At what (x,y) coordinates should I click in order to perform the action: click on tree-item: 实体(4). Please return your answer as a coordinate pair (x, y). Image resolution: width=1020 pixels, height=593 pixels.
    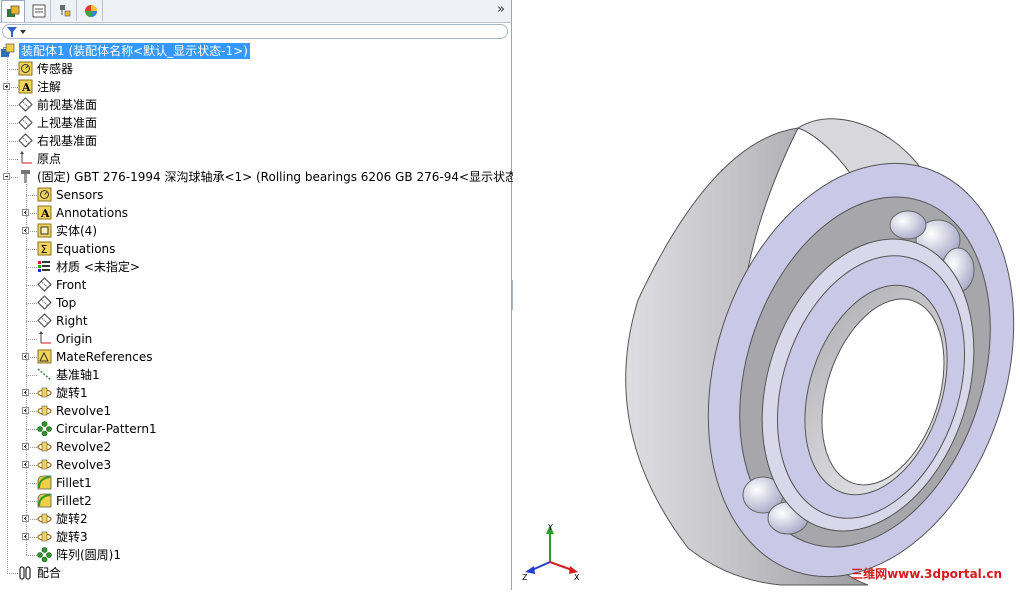
    Looking at the image, I should click on (255, 231).